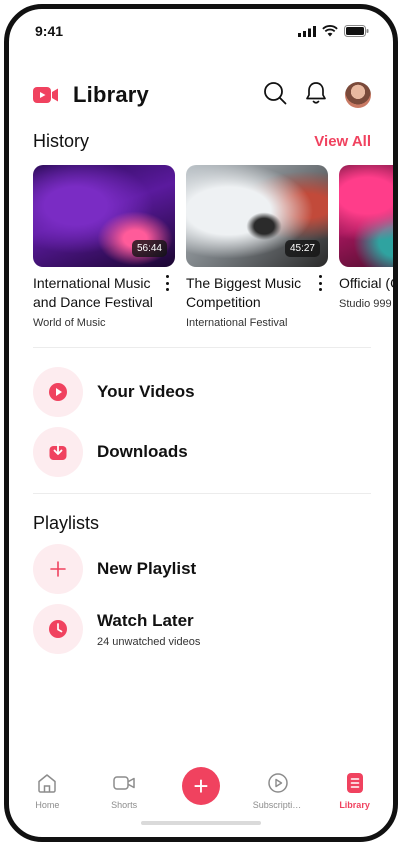  Describe the element at coordinates (358, 95) in the screenshot. I see `avatar` at that location.